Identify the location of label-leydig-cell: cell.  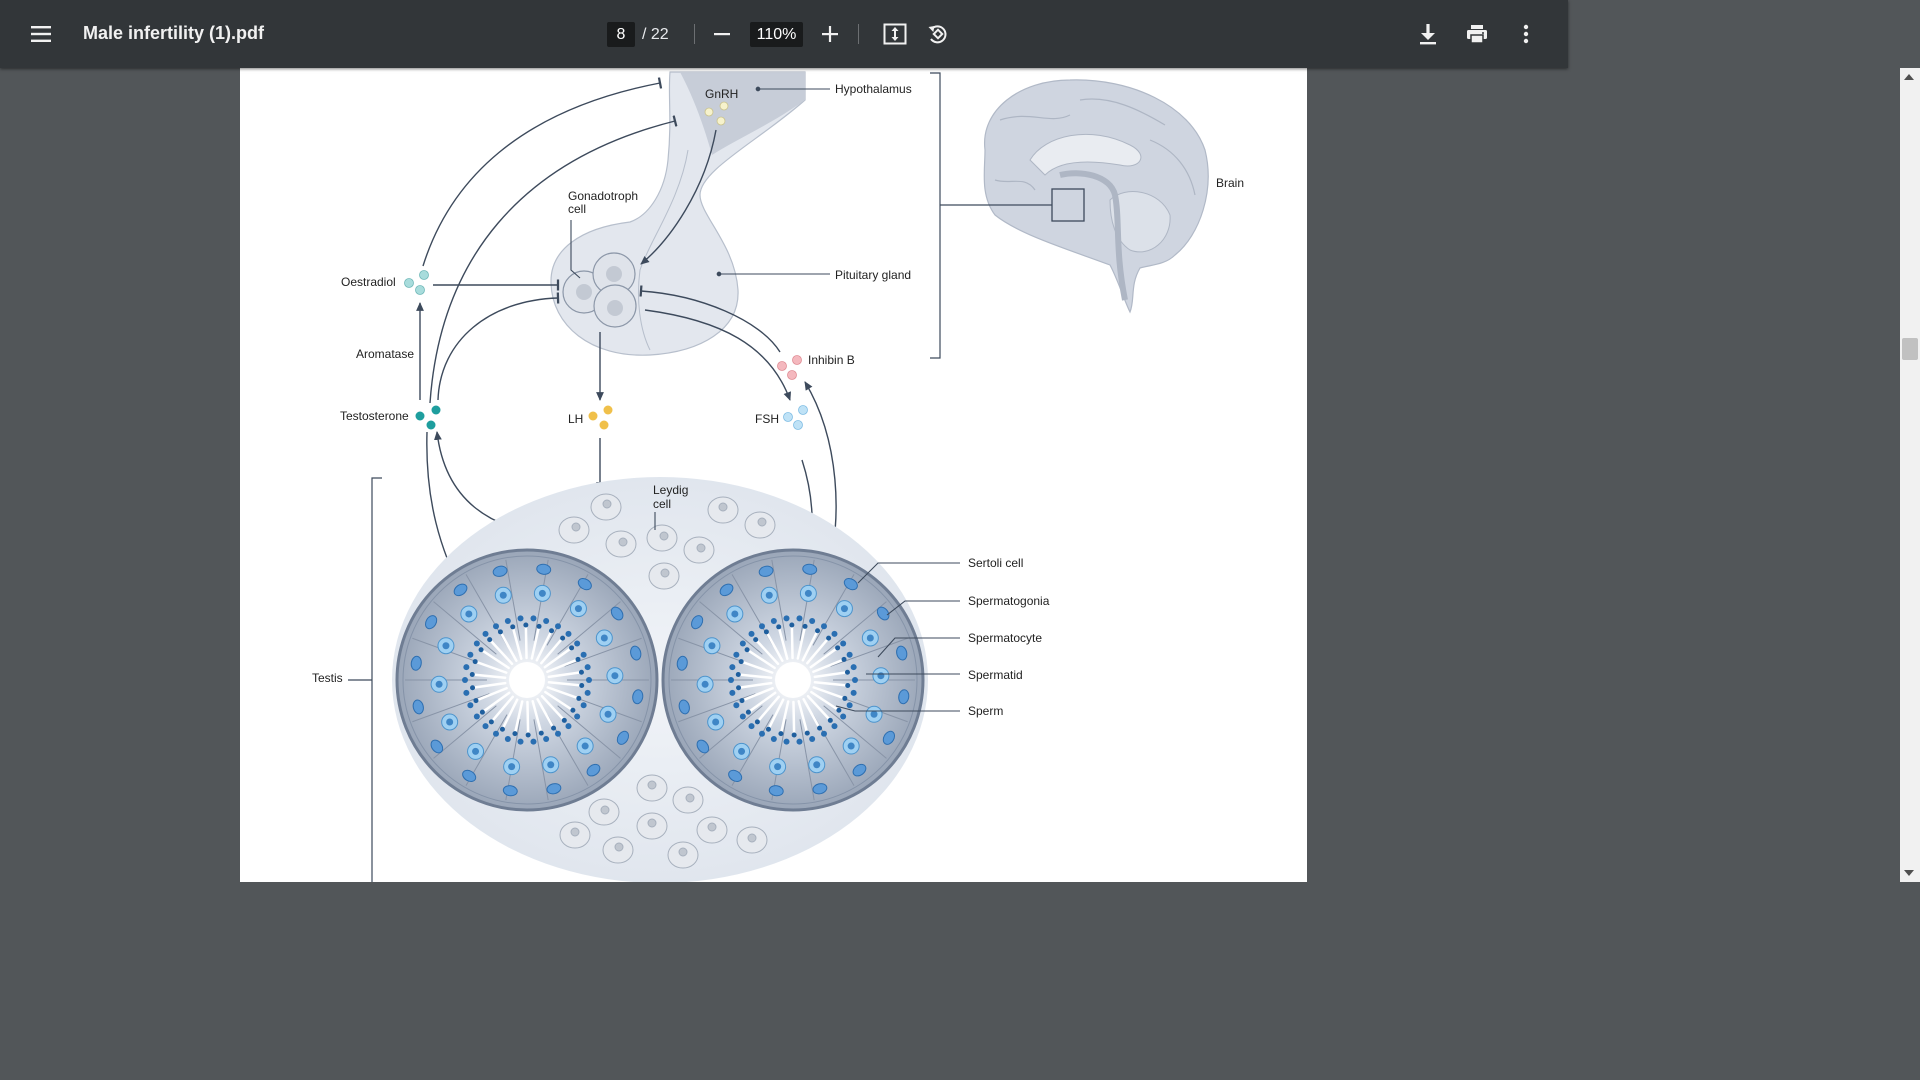
(662, 504).